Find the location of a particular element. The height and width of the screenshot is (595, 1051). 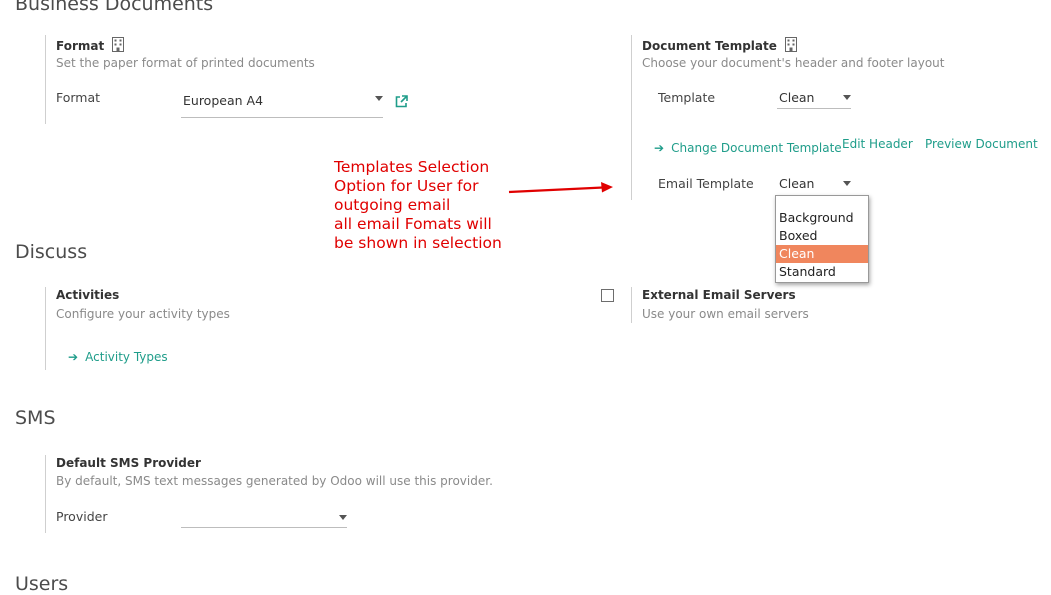

format-value: European A4 is located at coordinates (223, 100).